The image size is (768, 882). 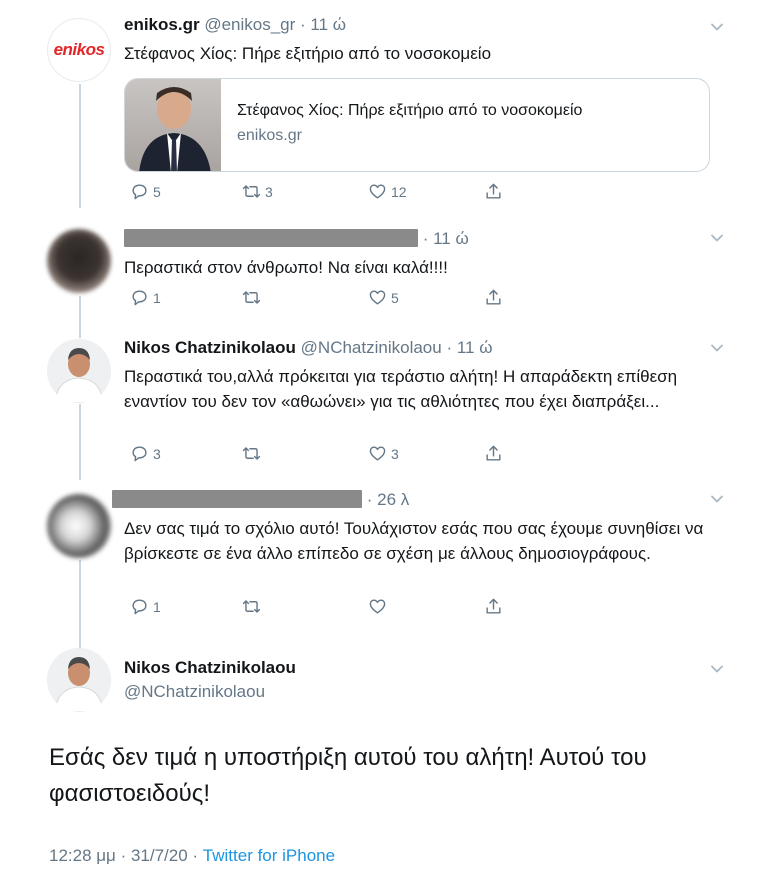 I want to click on tweet-header: · 11 ώ, so click(x=422, y=239).